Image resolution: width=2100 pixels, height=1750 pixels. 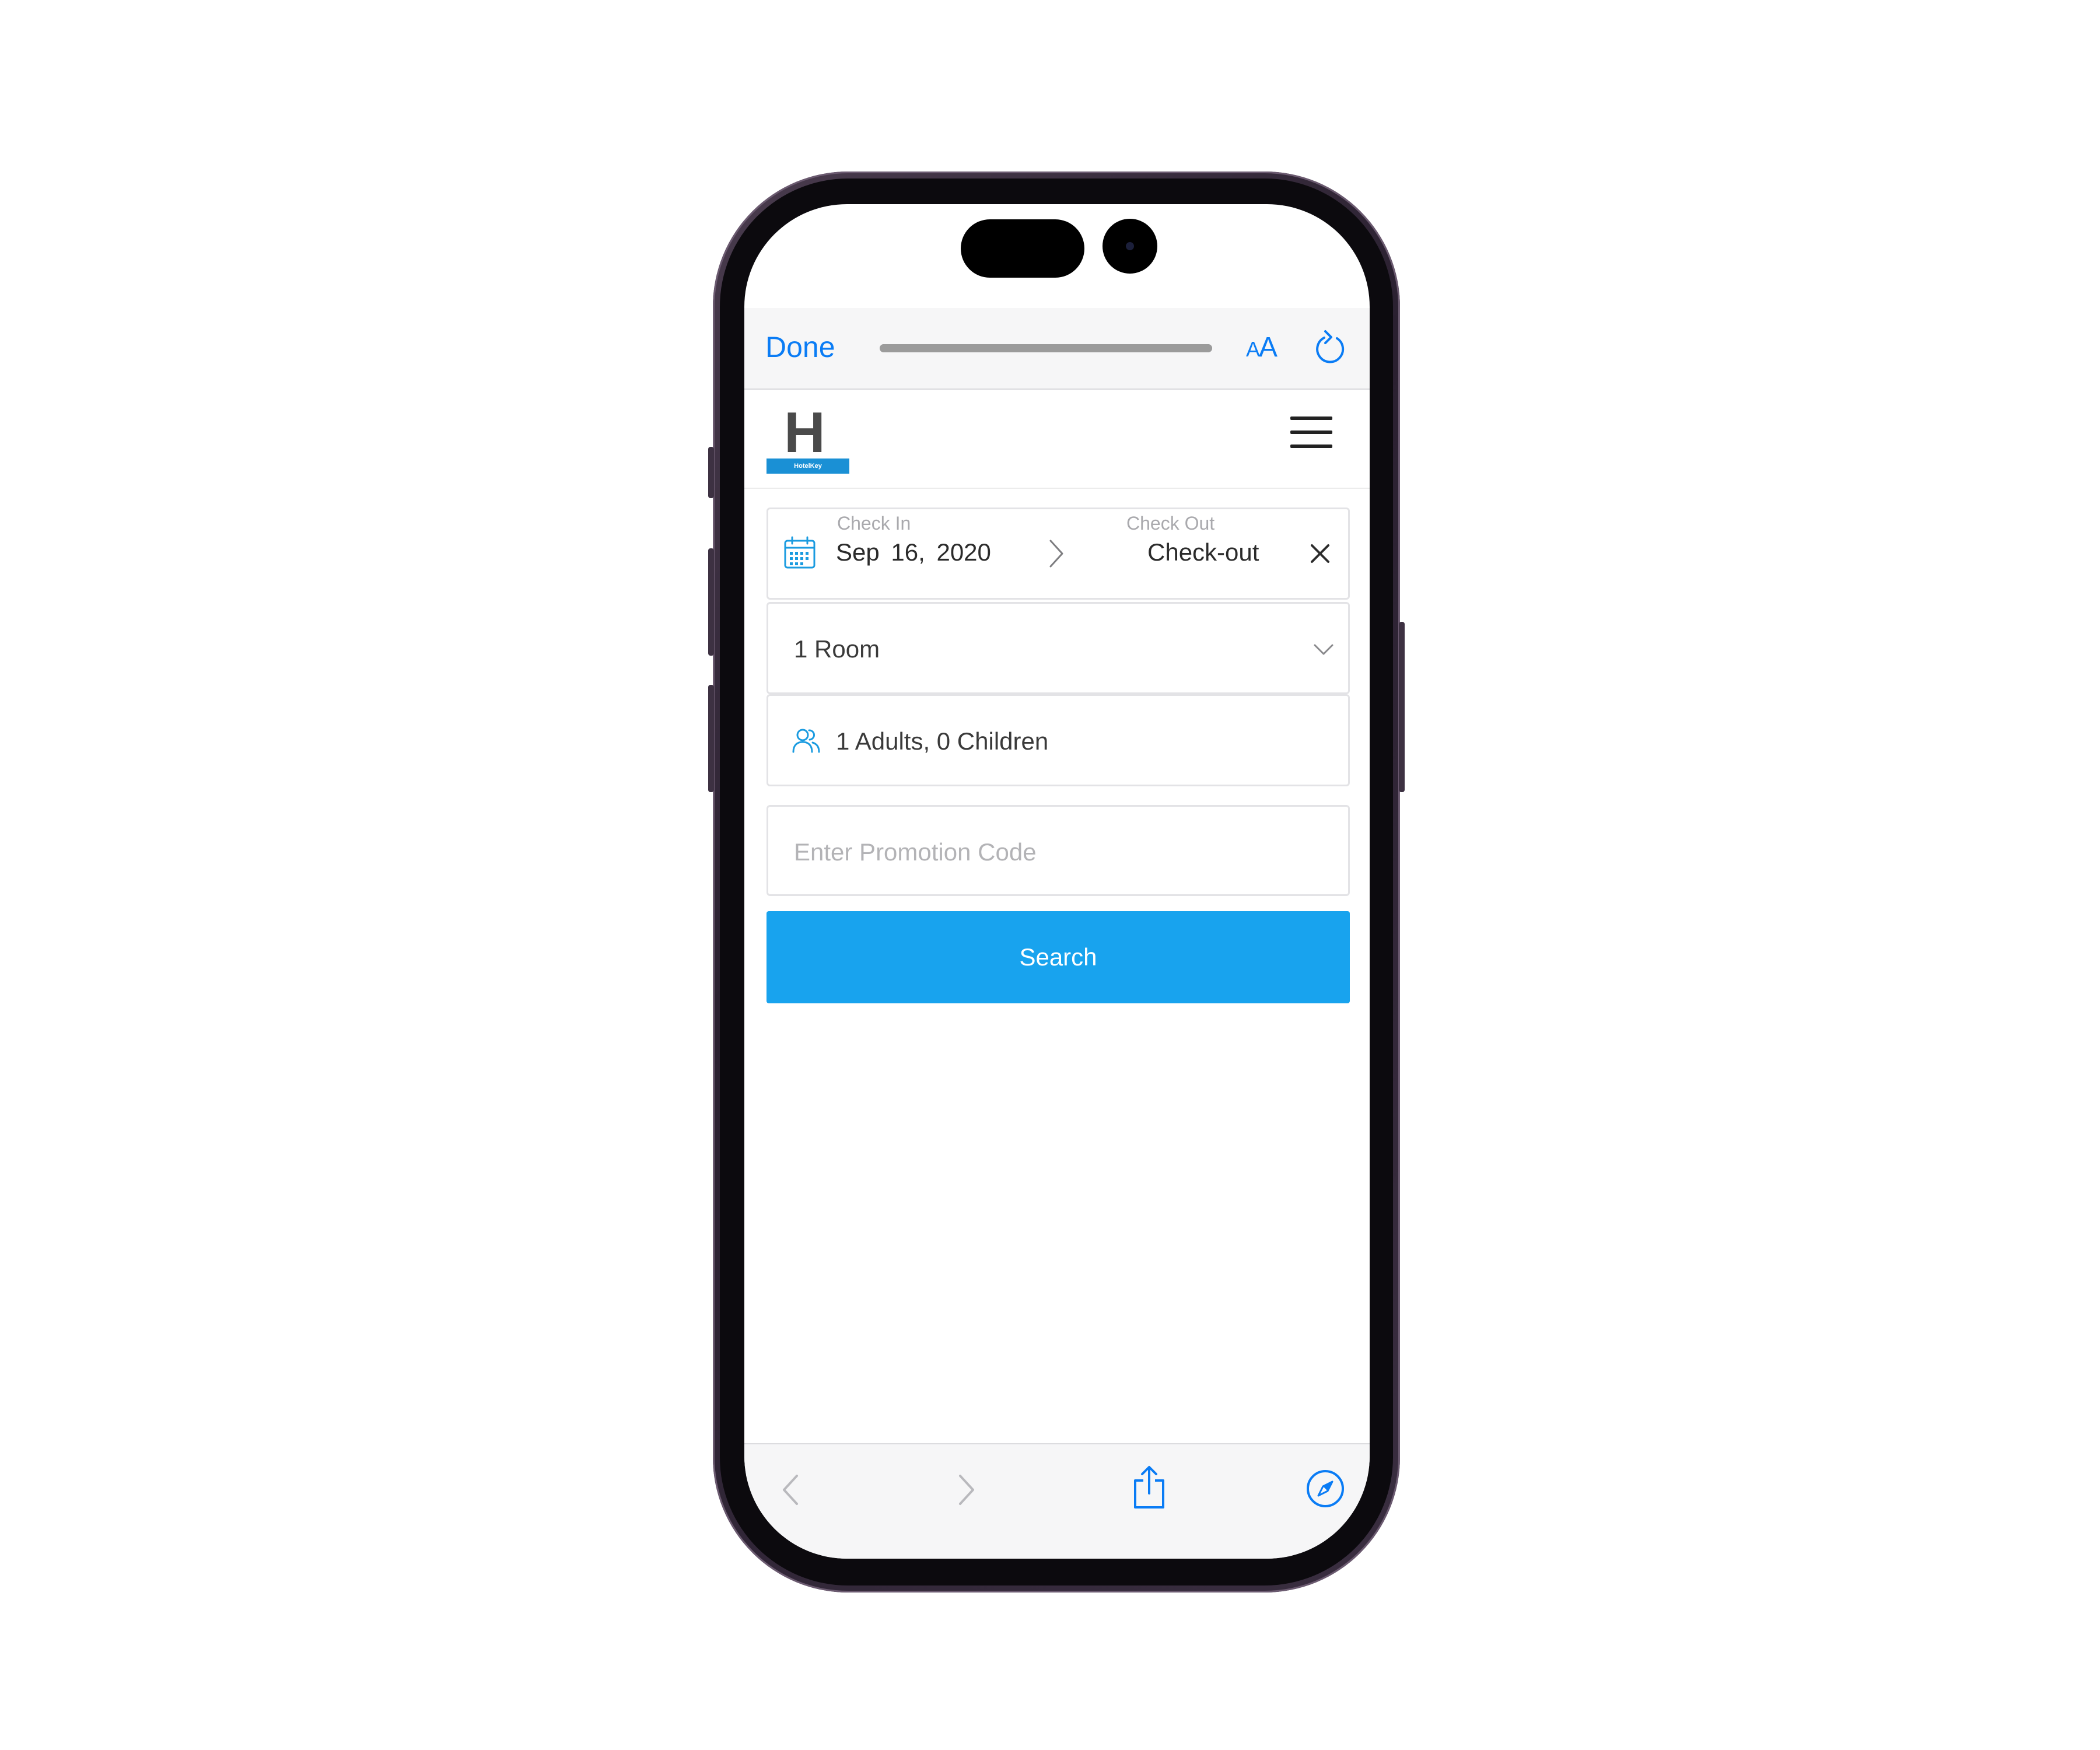 I want to click on browser-bottom-toolbar, so click(x=1057, y=1501).